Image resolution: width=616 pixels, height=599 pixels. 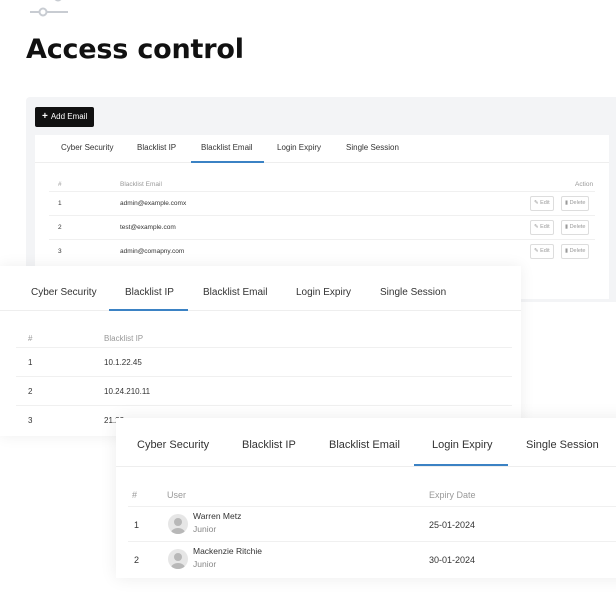 I want to click on table-row: 1 Warren Metz Junior 25-01-2024, so click(x=372, y=523).